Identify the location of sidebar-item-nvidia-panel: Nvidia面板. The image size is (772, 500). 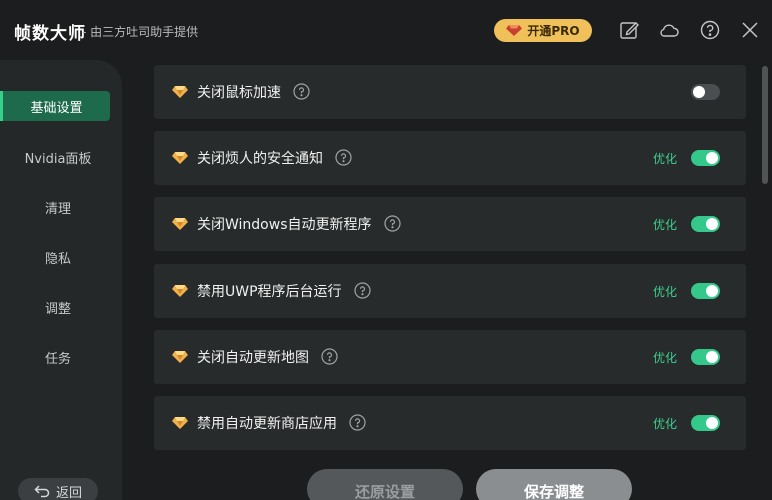
(58, 157).